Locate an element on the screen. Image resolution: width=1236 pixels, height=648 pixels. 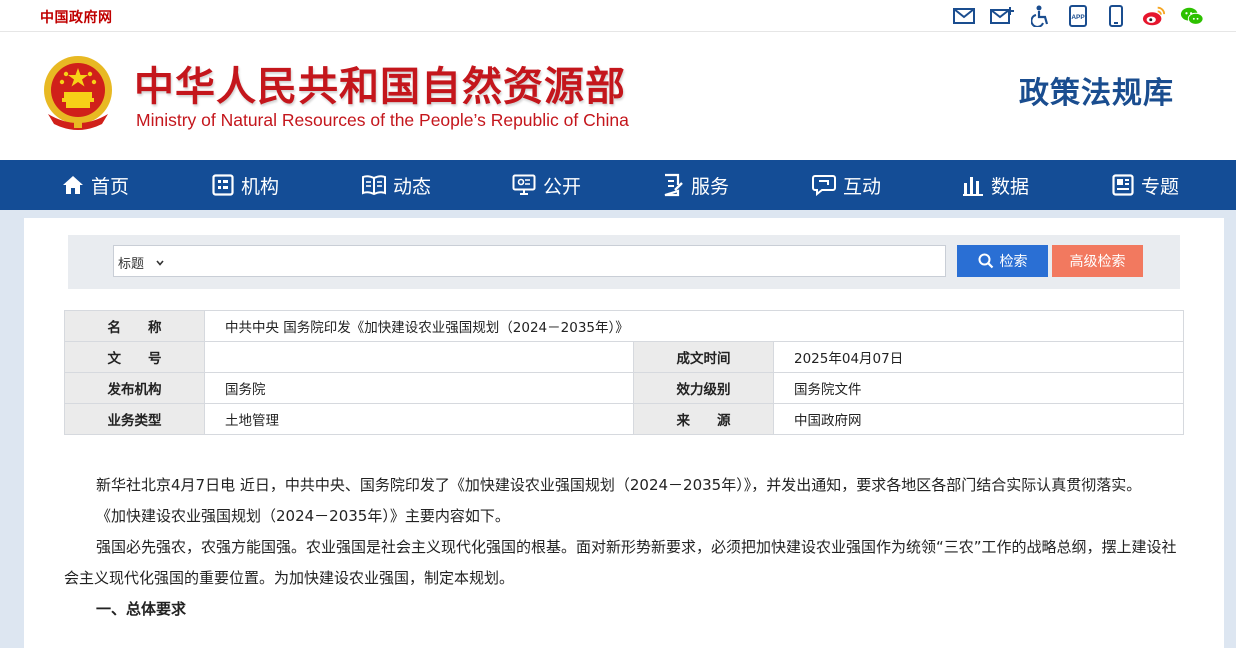
meta-label-source: 来 源 is located at coordinates (703, 419).